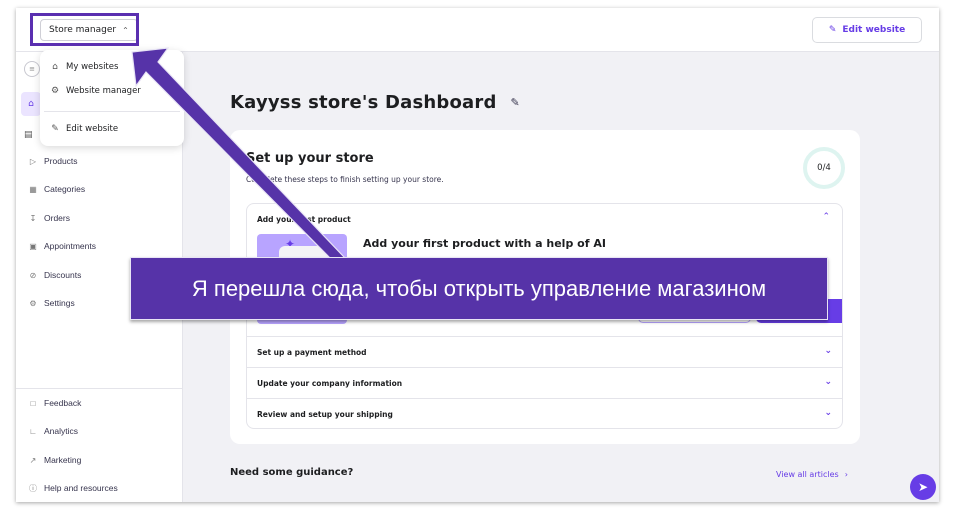 Image resolution: width=960 pixels, height=508 pixels. I want to click on sidebar-item-appointments: ▣ Appointments, so click(62, 246).